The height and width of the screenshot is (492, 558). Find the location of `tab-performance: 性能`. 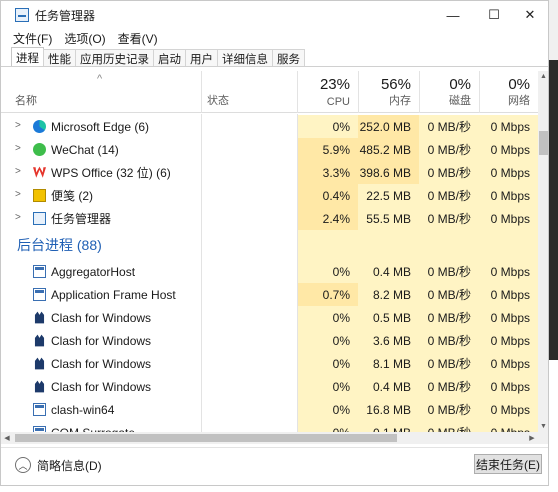

tab-performance: 性能 is located at coordinates (59, 58).